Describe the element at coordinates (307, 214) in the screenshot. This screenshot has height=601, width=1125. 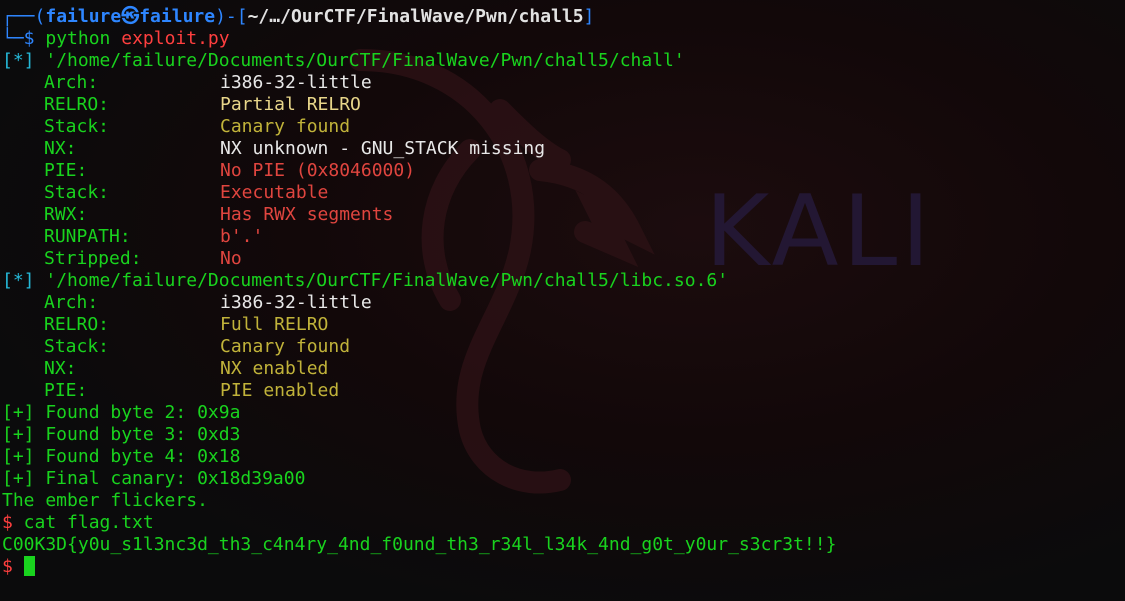
I see `checksec-value: Has RWX segments` at that location.